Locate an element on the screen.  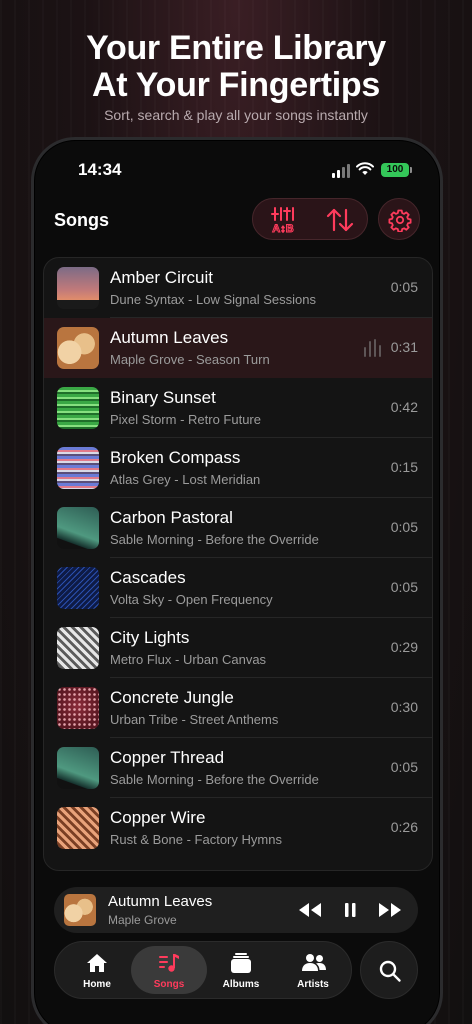
song-duration: 0:29 is located at coordinates (404, 647).